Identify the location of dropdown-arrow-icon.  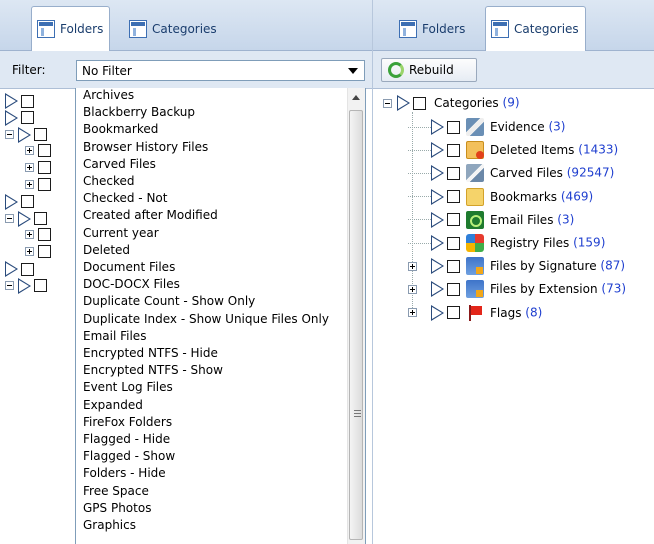
(353, 71).